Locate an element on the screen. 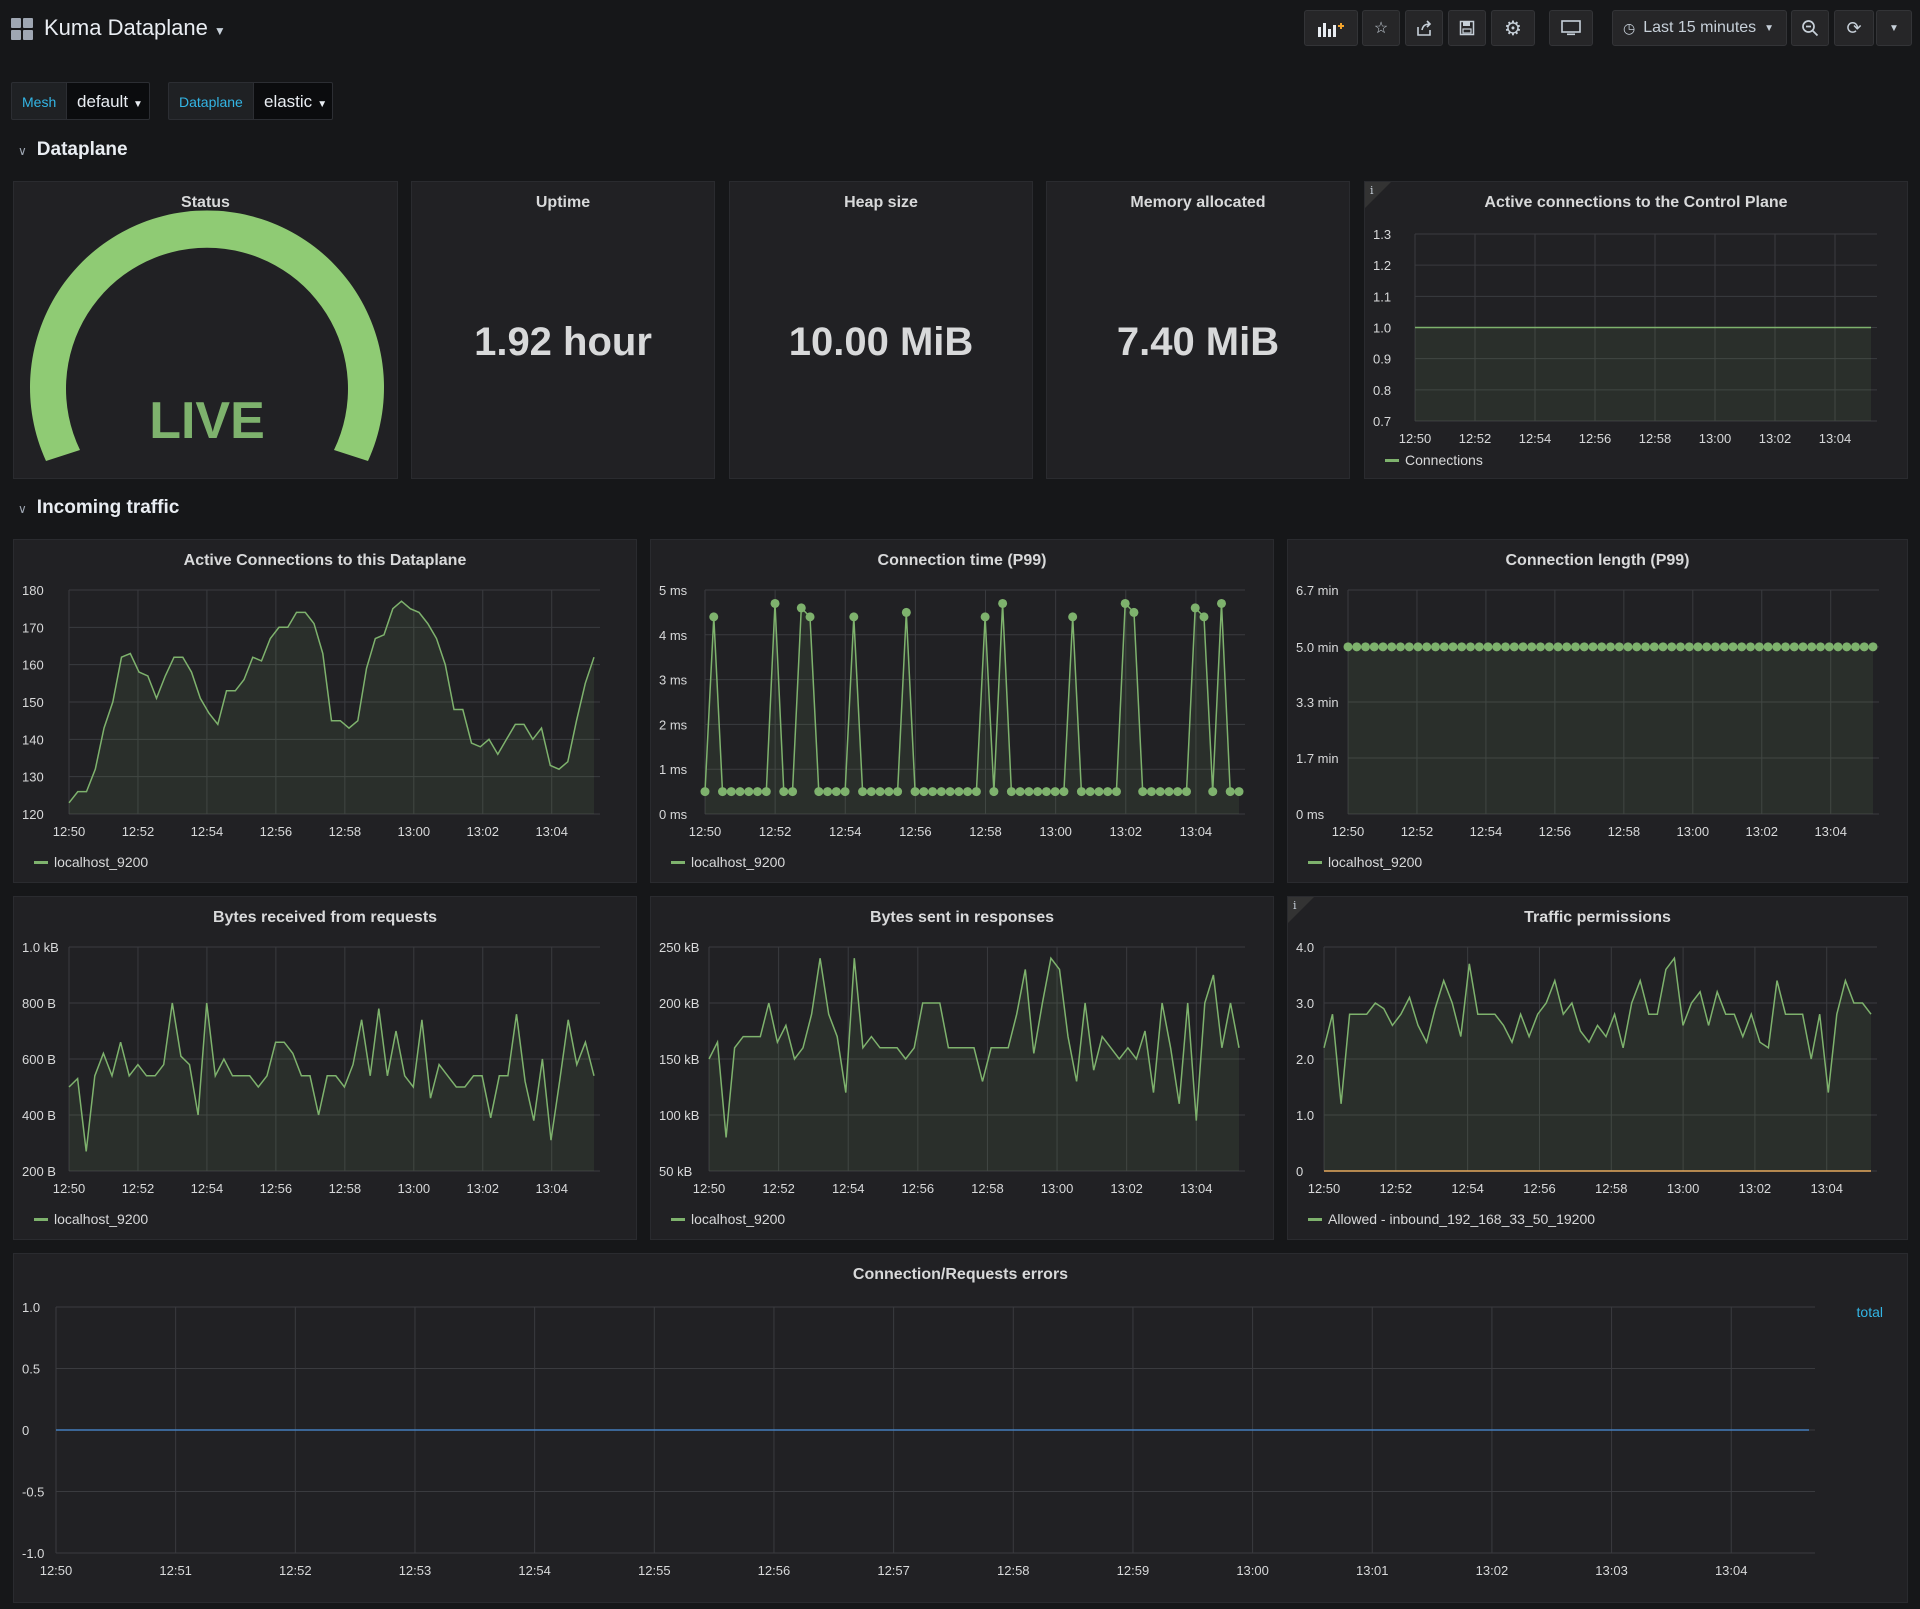 This screenshot has height=1609, width=1920. status-gauge: LIVE is located at coordinates (207, 335).